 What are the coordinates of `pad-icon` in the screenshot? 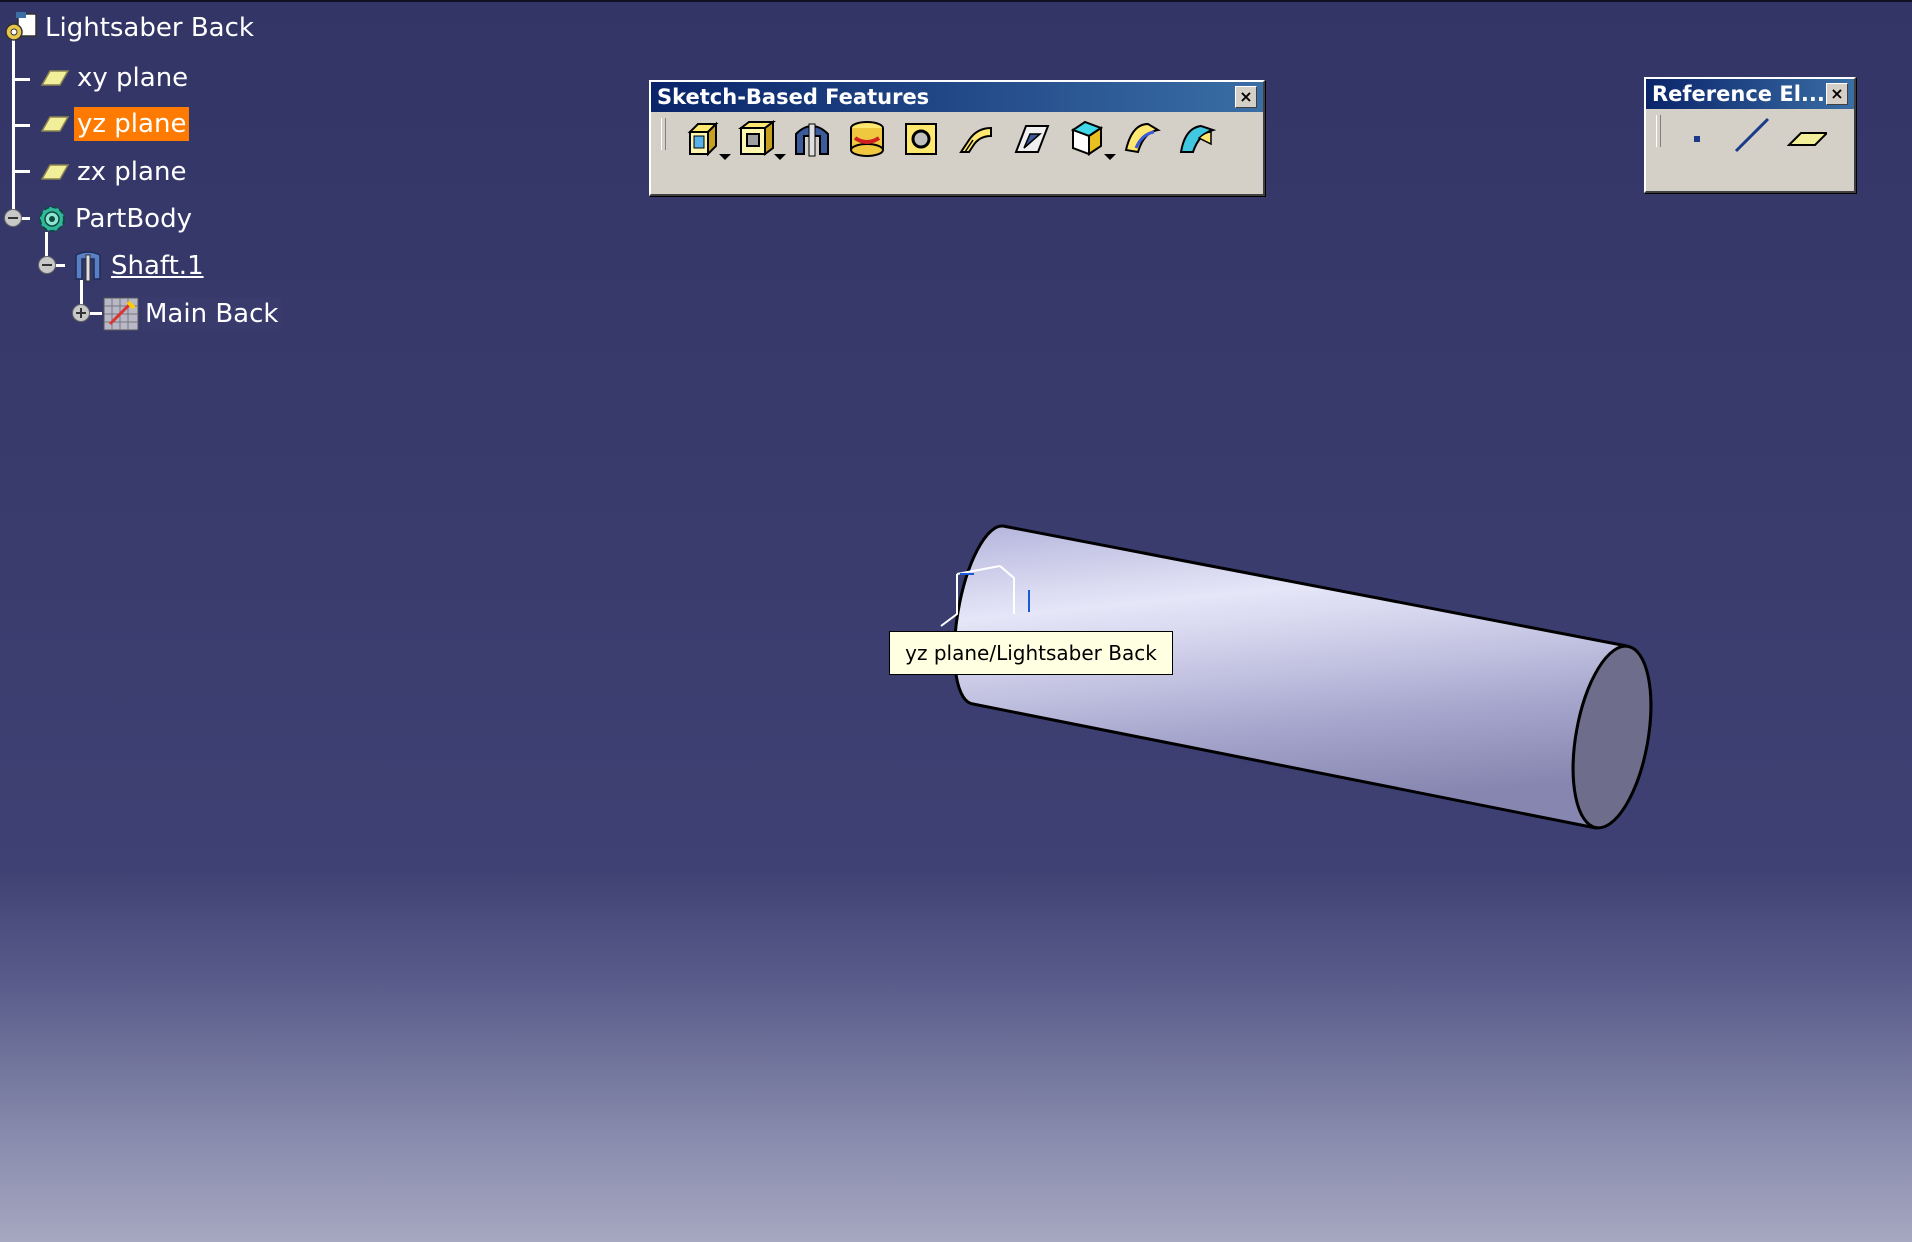 It's located at (703, 139).